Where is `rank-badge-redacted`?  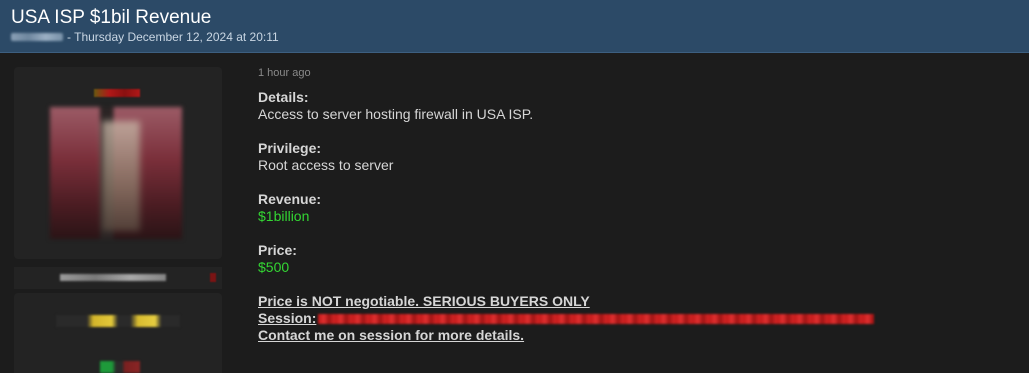
rank-badge-redacted is located at coordinates (117, 93).